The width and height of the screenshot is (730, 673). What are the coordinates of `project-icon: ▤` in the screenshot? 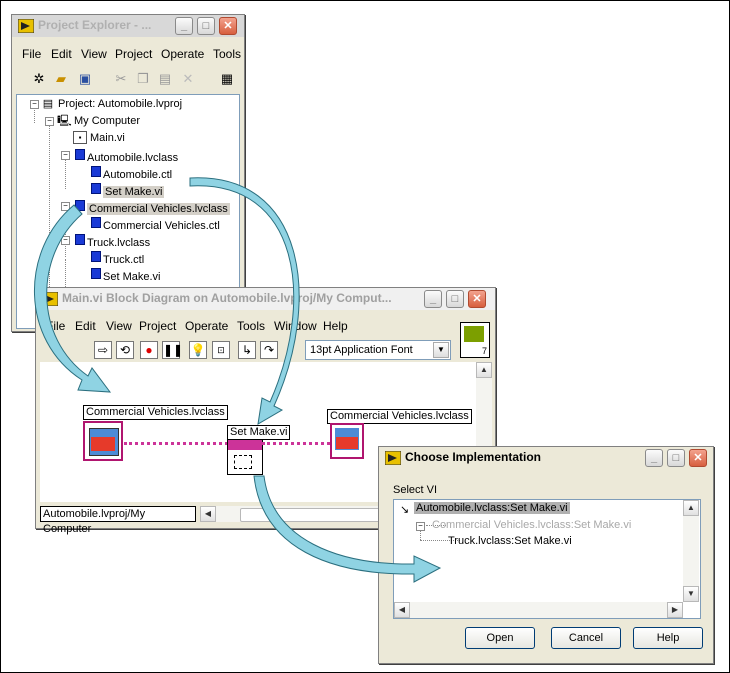 It's located at (48, 104).